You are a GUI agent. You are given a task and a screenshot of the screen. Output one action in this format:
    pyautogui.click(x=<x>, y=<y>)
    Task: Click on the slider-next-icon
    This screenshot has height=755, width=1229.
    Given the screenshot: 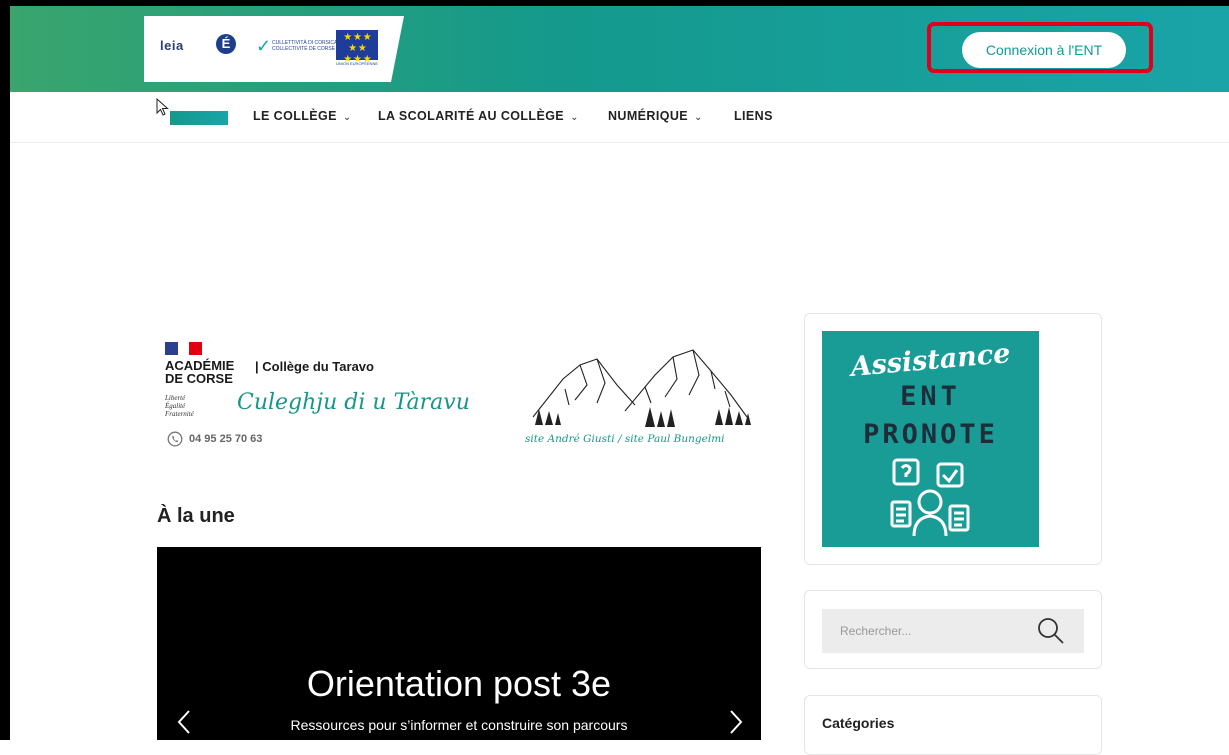 What is the action you would take?
    pyautogui.click(x=735, y=722)
    